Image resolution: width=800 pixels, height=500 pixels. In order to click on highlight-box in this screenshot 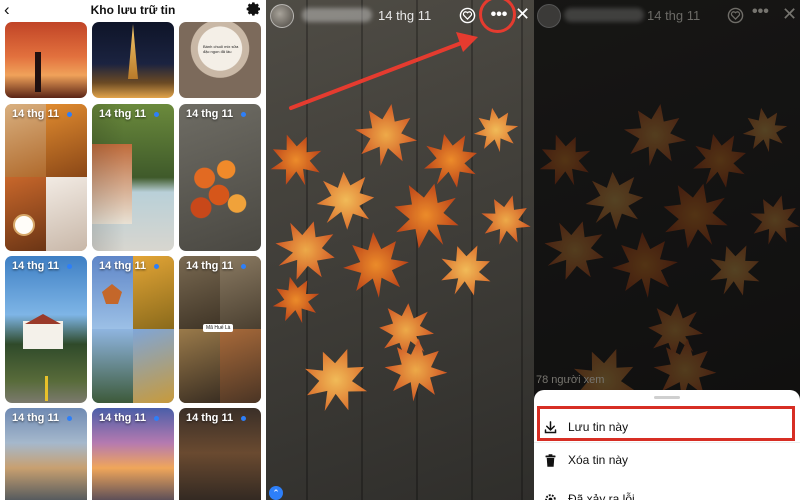, I will do `click(666, 423)`.